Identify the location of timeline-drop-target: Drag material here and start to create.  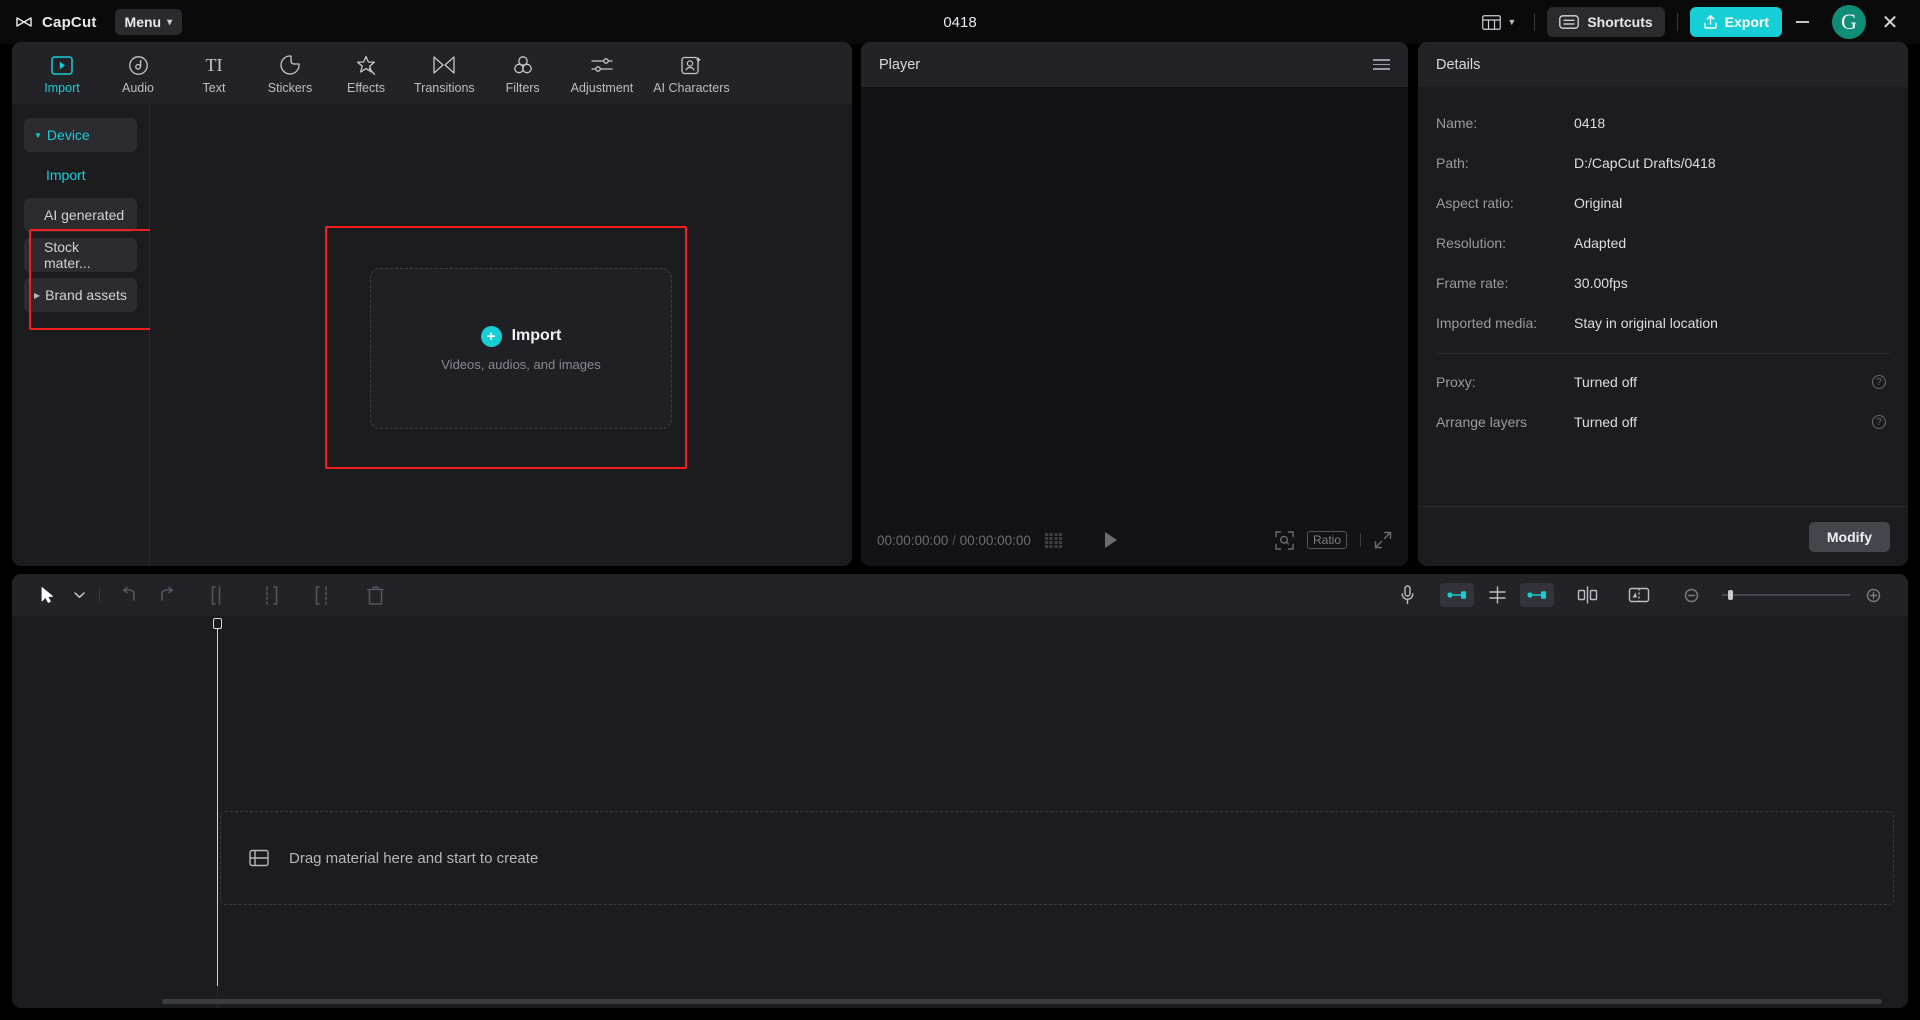
(1057, 858).